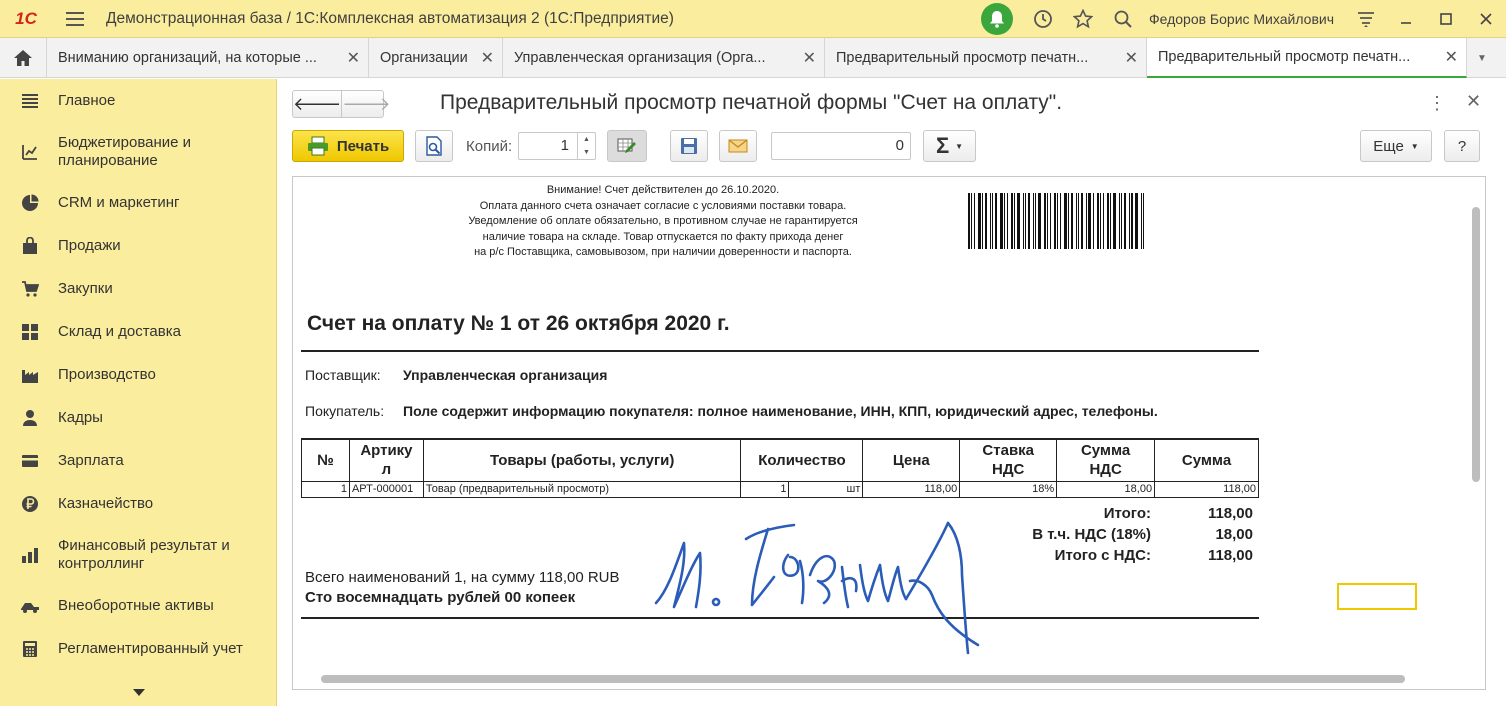 This screenshot has height=706, width=1506. What do you see at coordinates (986, 58) in the screenshot?
I see `tab-print-preview-1: Предварительный просмотр печатн... ✕` at bounding box center [986, 58].